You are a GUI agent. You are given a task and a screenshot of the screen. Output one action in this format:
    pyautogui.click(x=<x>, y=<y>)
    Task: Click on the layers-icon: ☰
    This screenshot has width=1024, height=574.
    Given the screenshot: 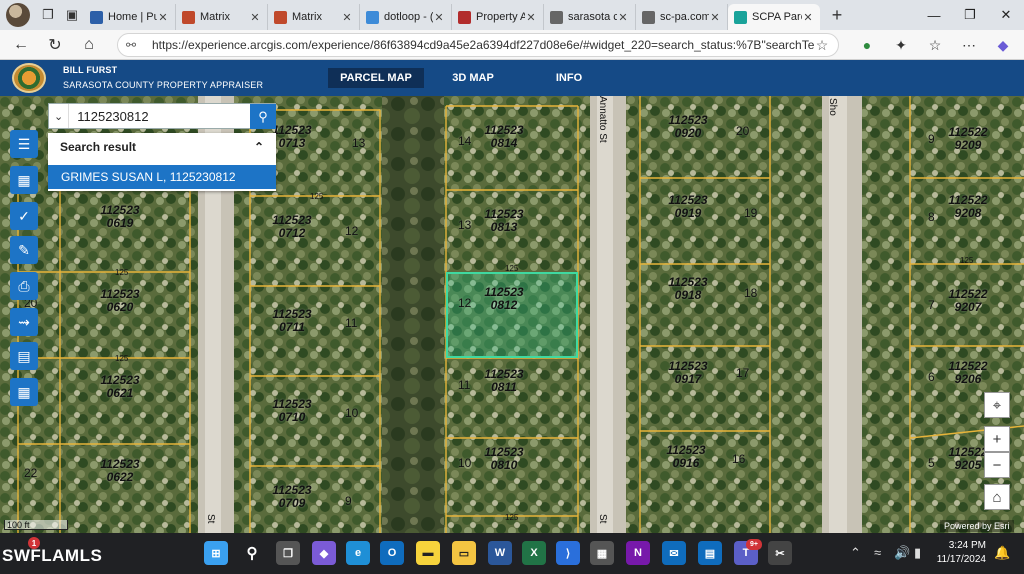 What is the action you would take?
    pyautogui.click(x=24, y=144)
    